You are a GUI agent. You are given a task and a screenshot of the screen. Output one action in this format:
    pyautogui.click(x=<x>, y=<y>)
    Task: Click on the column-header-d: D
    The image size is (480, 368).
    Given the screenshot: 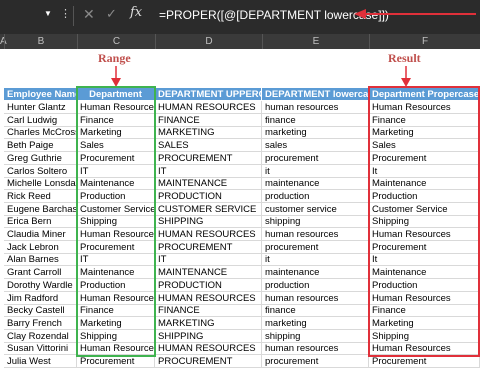 What is the action you would take?
    pyautogui.click(x=208, y=41)
    